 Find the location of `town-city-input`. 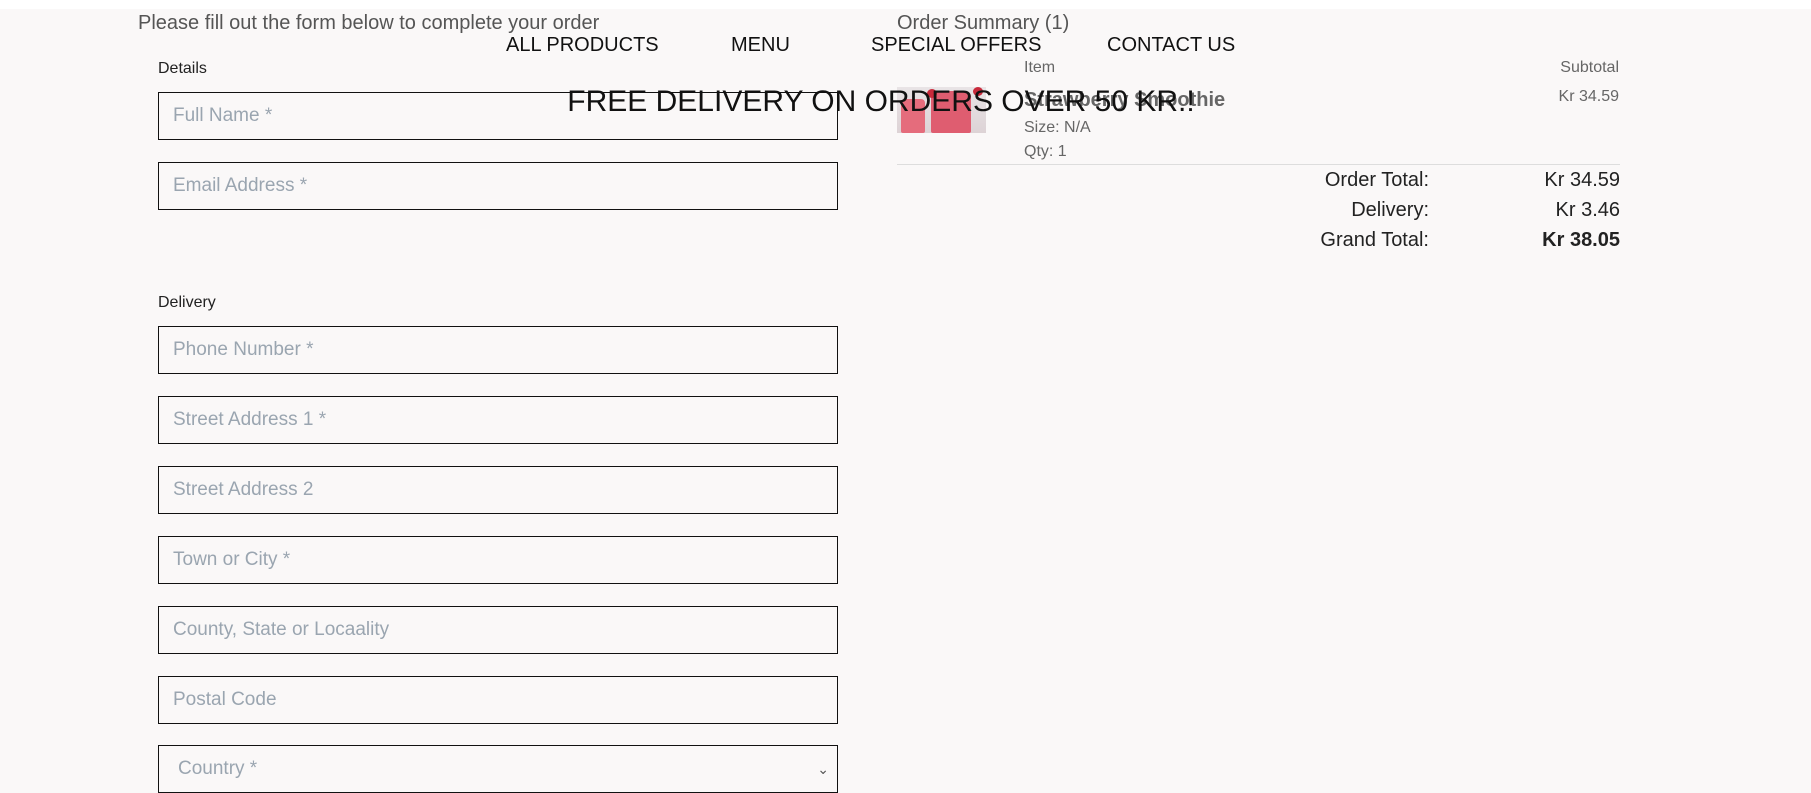

town-city-input is located at coordinates (498, 560).